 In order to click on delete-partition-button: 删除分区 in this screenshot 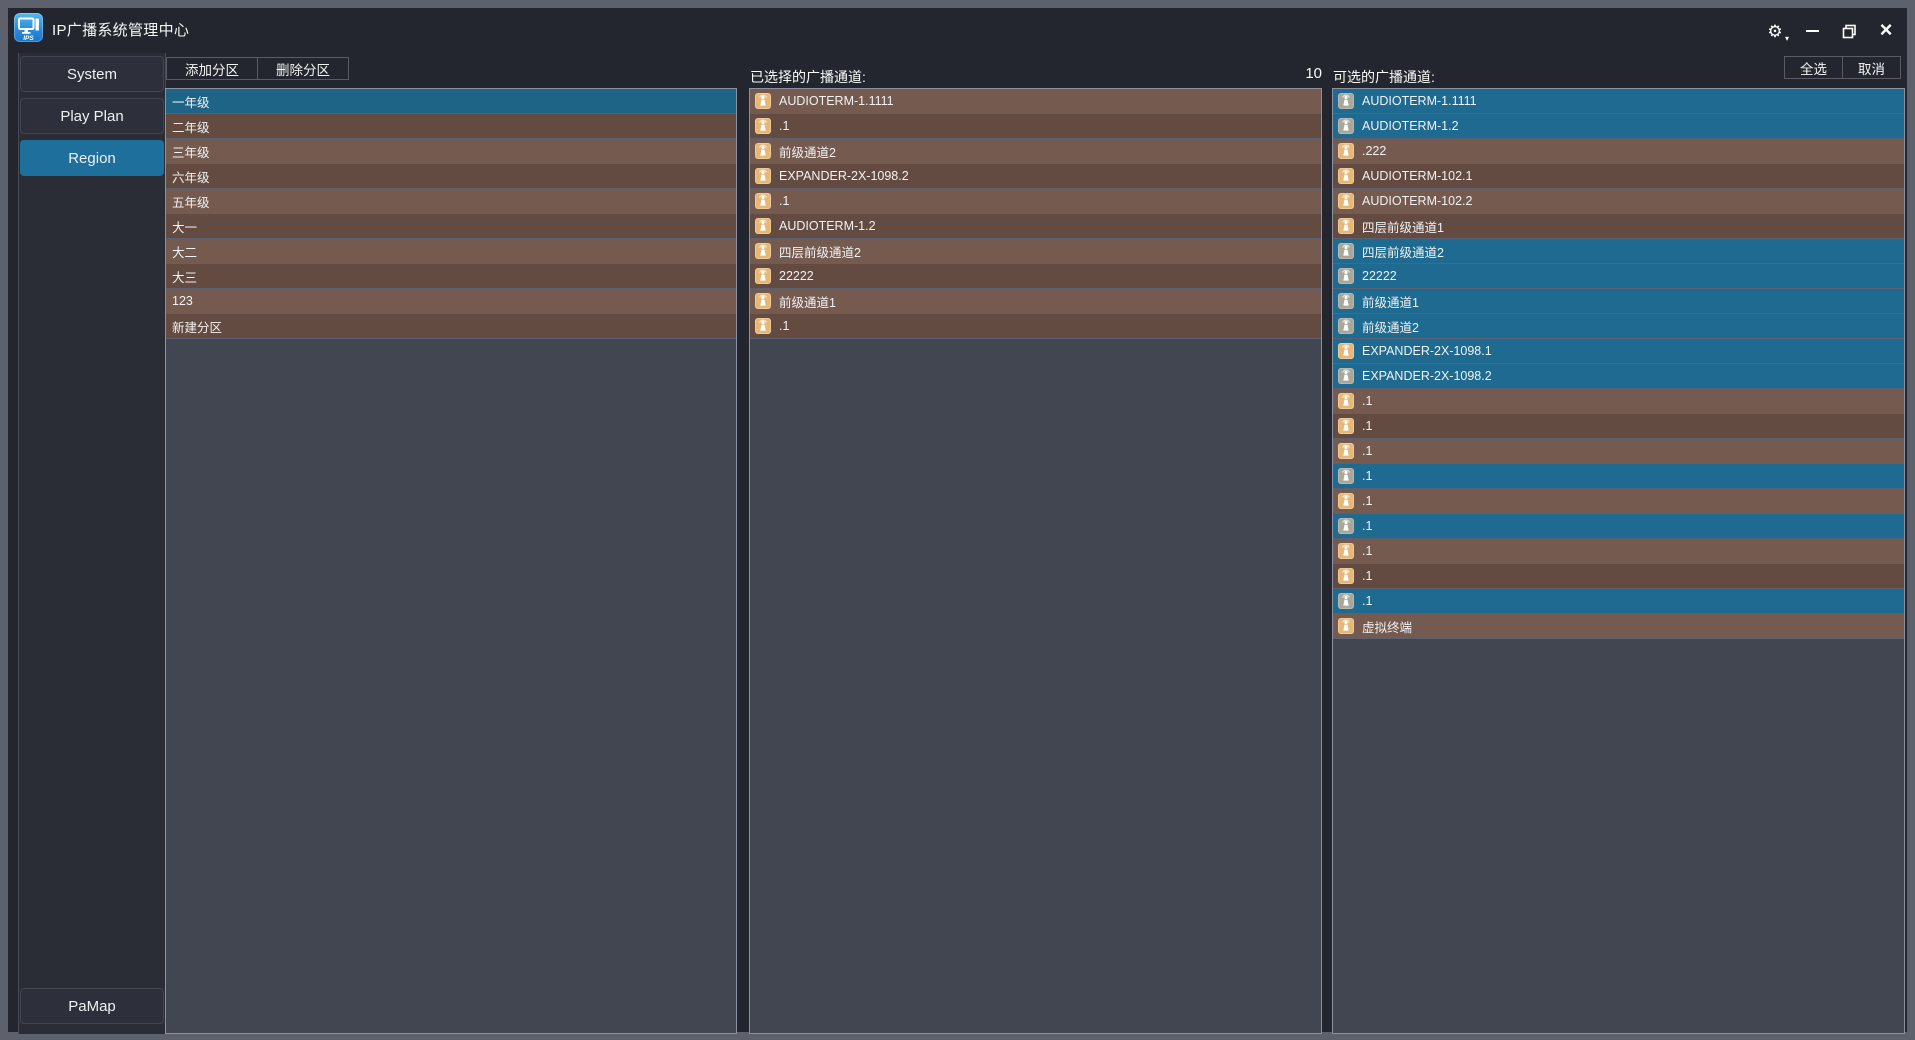, I will do `click(303, 68)`.